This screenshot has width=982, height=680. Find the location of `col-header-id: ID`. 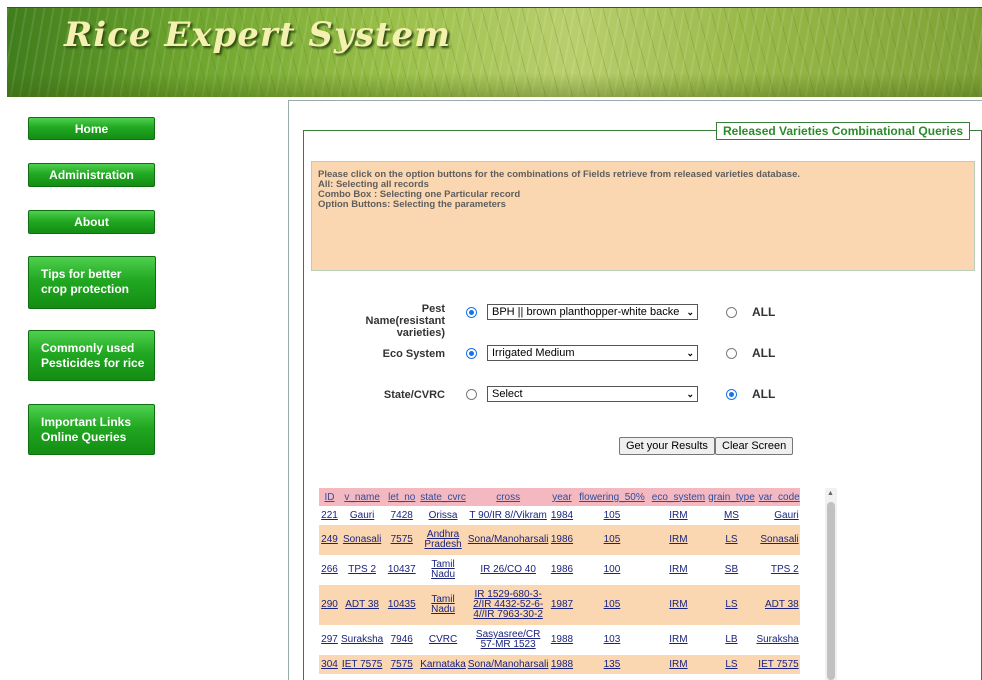

col-header-id: ID is located at coordinates (329, 497).